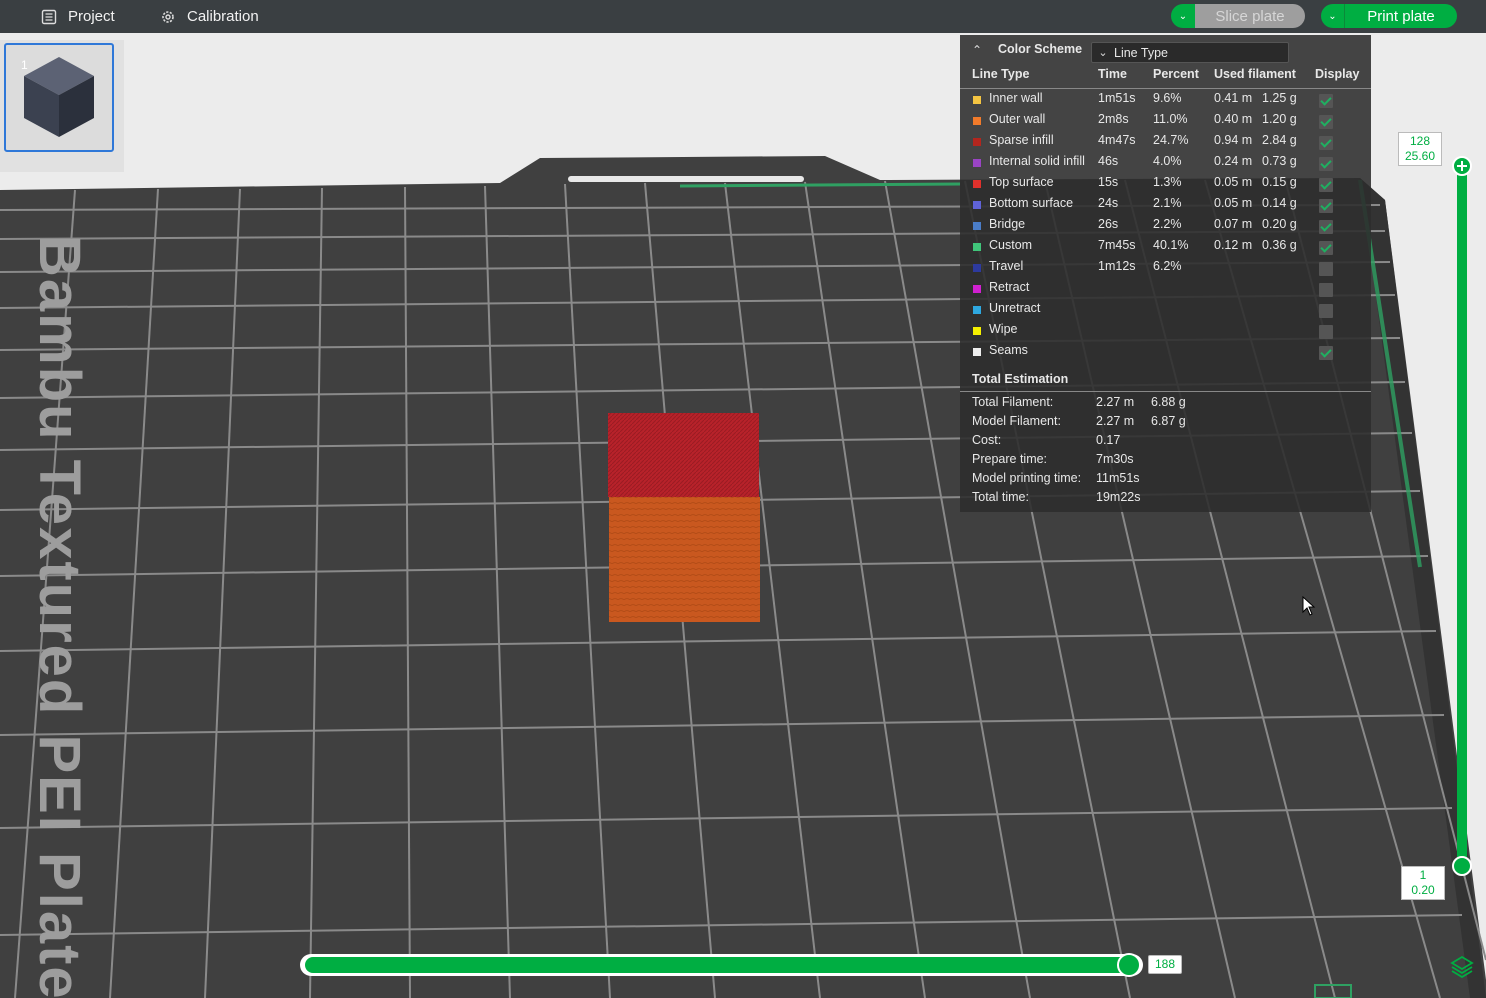 Image resolution: width=1486 pixels, height=998 pixels. I want to click on print-plate-button: Print plate, so click(1401, 16).